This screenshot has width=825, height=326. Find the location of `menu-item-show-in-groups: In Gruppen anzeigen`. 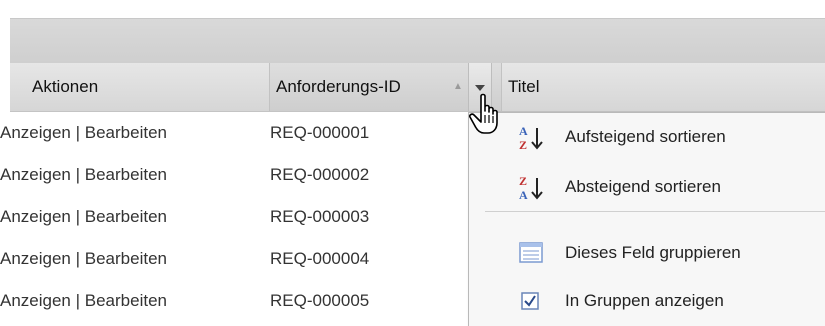

menu-item-show-in-groups: In Gruppen anzeigen is located at coordinates (647, 301).